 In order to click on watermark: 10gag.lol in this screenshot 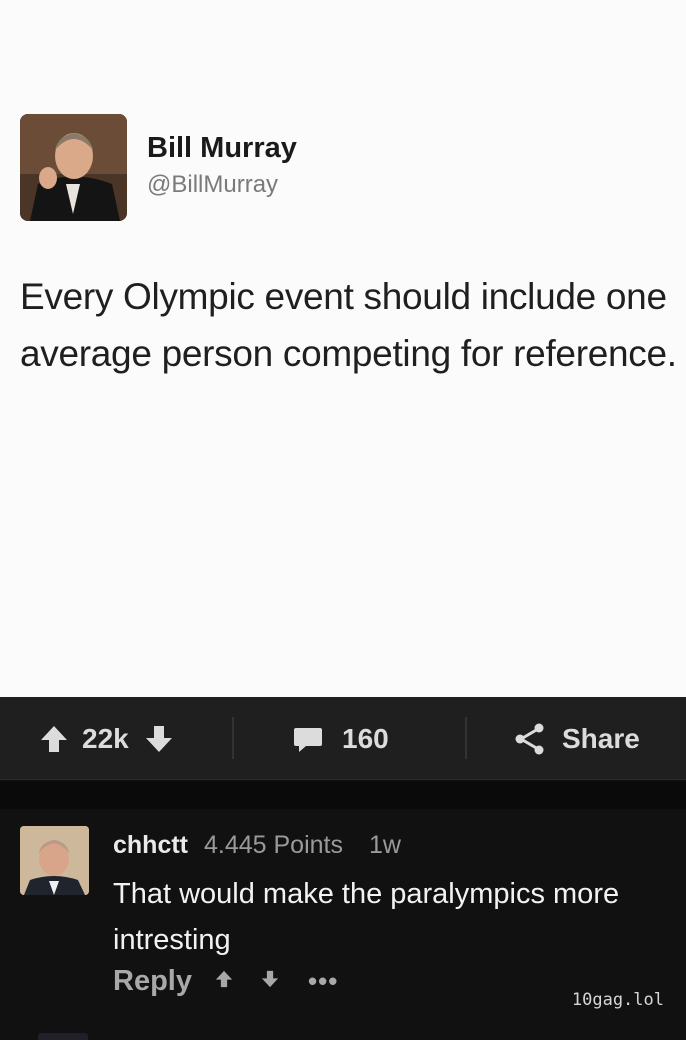, I will do `click(617, 1000)`.